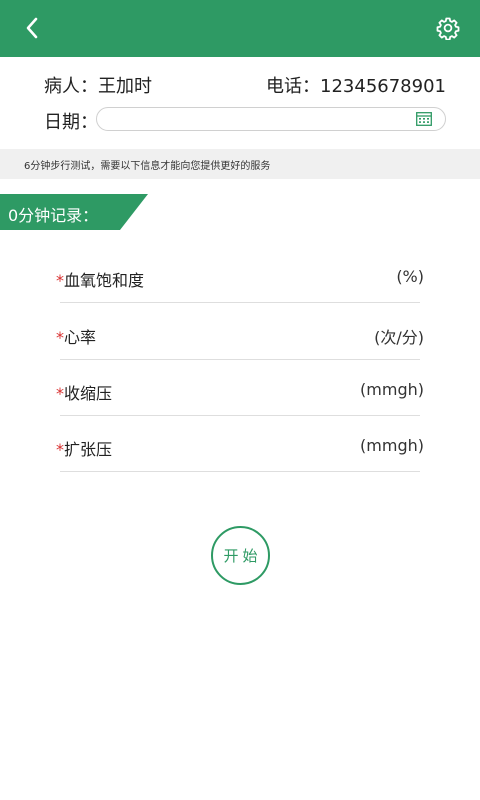 Image resolution: width=480 pixels, height=800 pixels. I want to click on field-label: *心率, so click(76, 336).